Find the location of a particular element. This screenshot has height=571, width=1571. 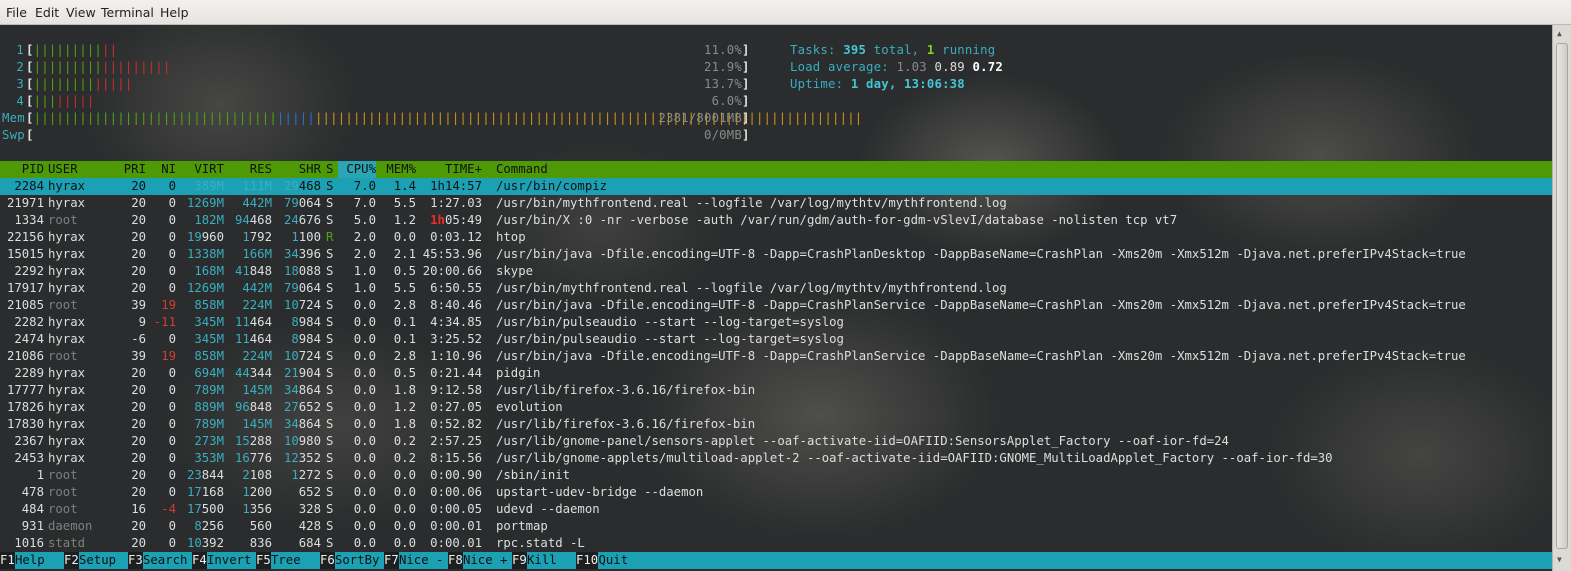

column-header-virt: VIRT is located at coordinates (201, 169).